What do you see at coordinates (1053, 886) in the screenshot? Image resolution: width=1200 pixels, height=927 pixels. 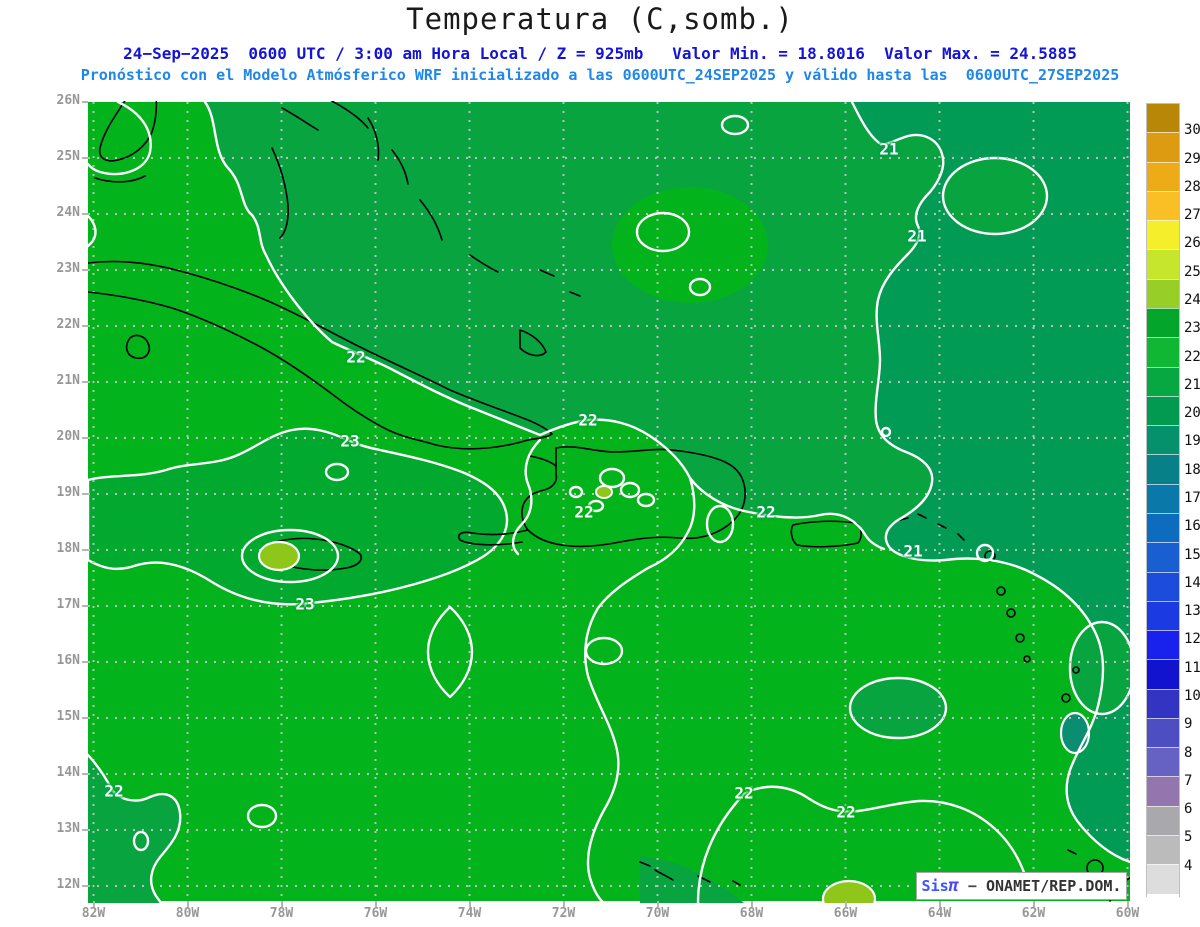 I see `watermark-org: ONAMET/REP.DOM.` at bounding box center [1053, 886].